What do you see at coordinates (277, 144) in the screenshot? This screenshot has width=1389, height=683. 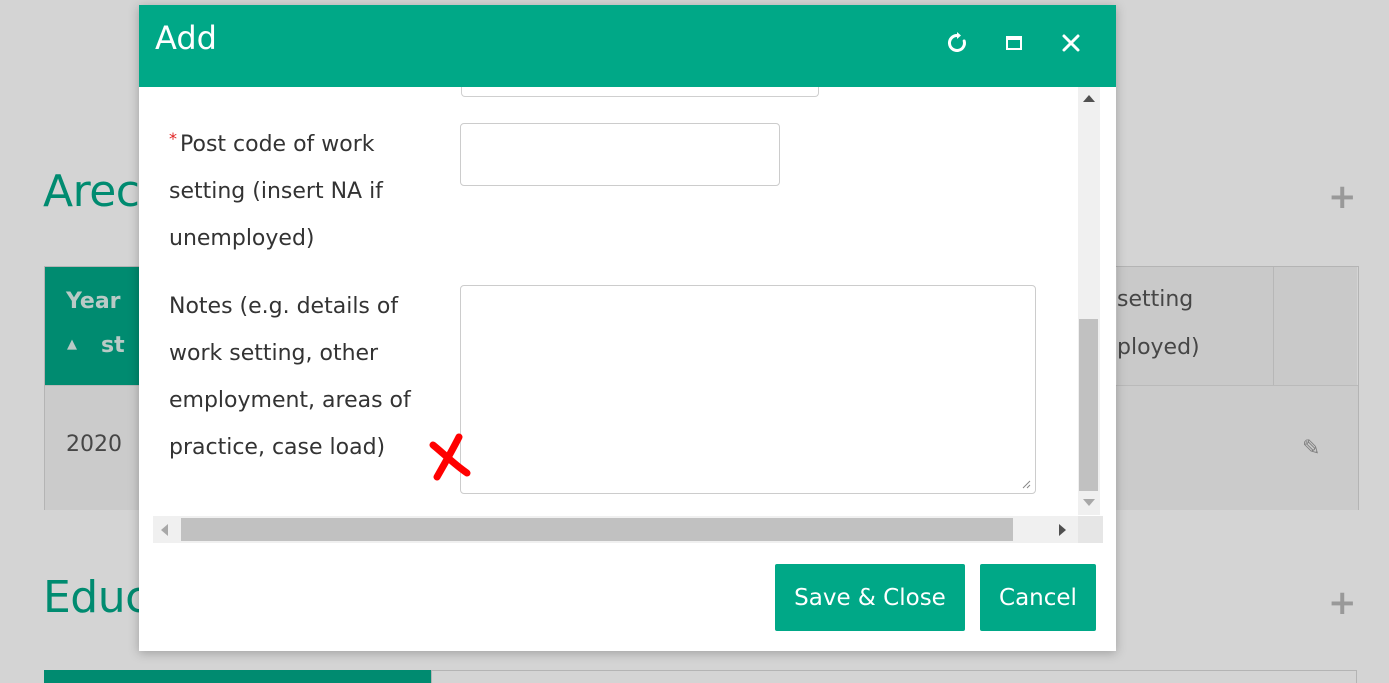 I see `postcode-label-line: Post code of work` at bounding box center [277, 144].